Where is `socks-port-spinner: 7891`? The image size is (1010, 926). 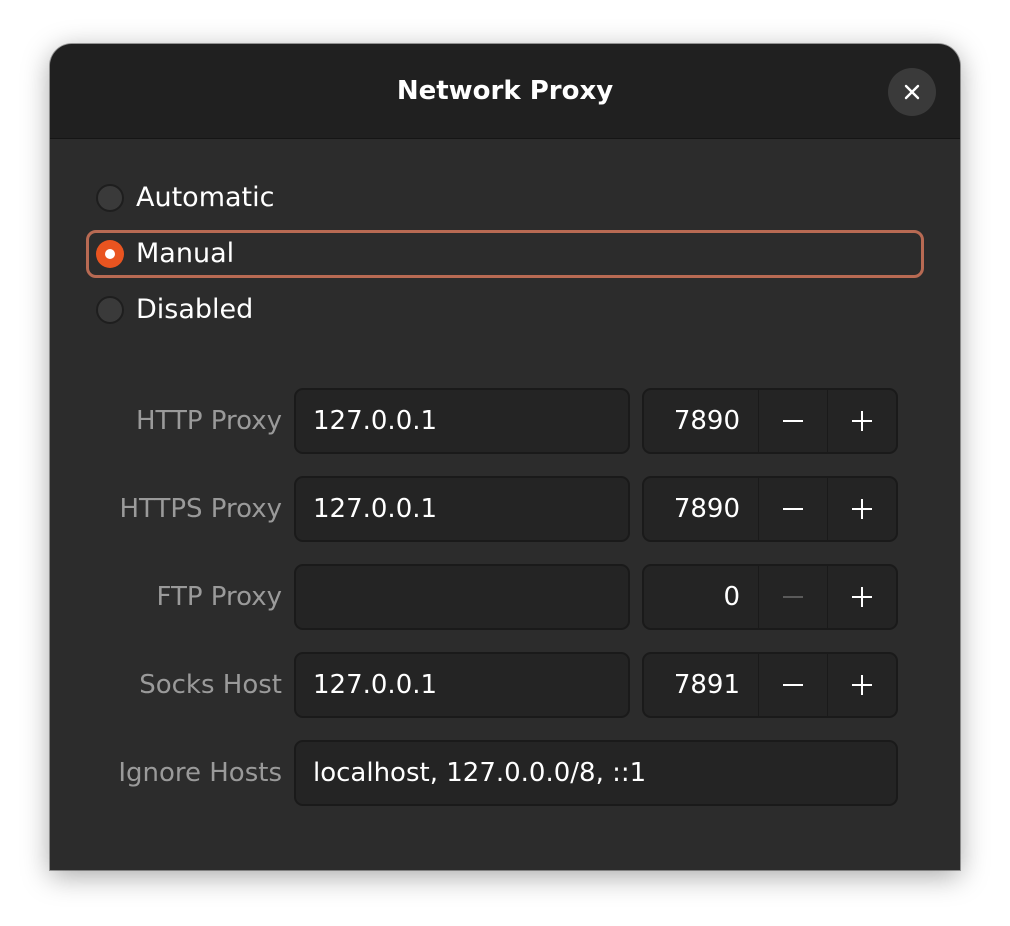
socks-port-spinner: 7891 is located at coordinates (770, 685).